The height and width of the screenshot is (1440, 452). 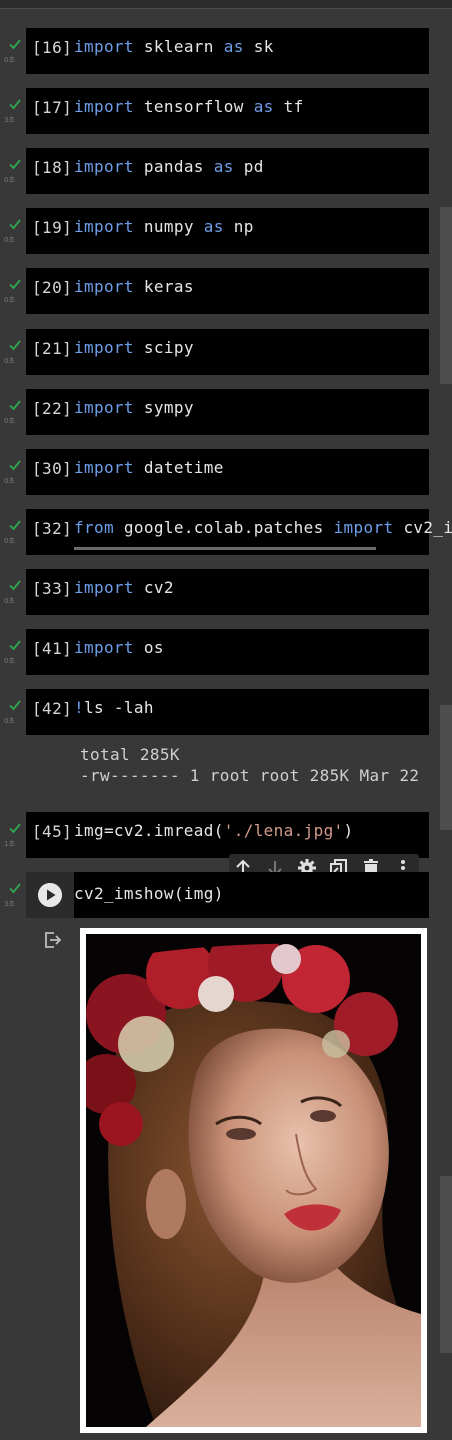 What do you see at coordinates (52, 168) in the screenshot?
I see `execution-count: [18]` at bounding box center [52, 168].